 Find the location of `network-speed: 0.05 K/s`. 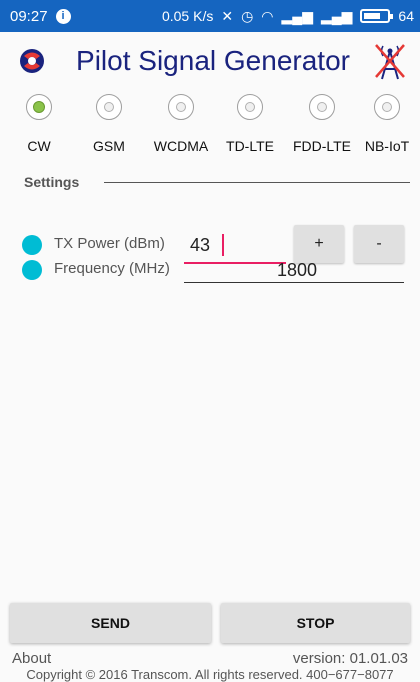

network-speed: 0.05 K/s is located at coordinates (187, 16).